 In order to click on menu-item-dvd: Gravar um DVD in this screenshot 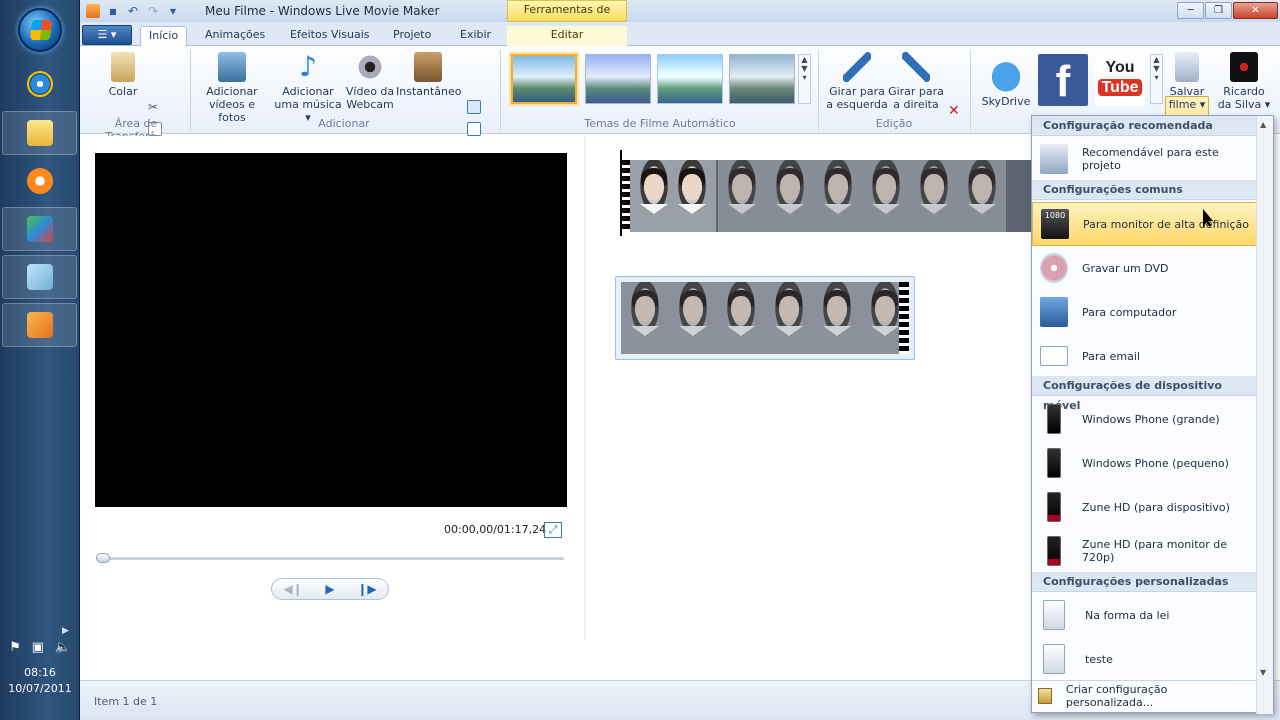, I will do `click(1144, 268)`.